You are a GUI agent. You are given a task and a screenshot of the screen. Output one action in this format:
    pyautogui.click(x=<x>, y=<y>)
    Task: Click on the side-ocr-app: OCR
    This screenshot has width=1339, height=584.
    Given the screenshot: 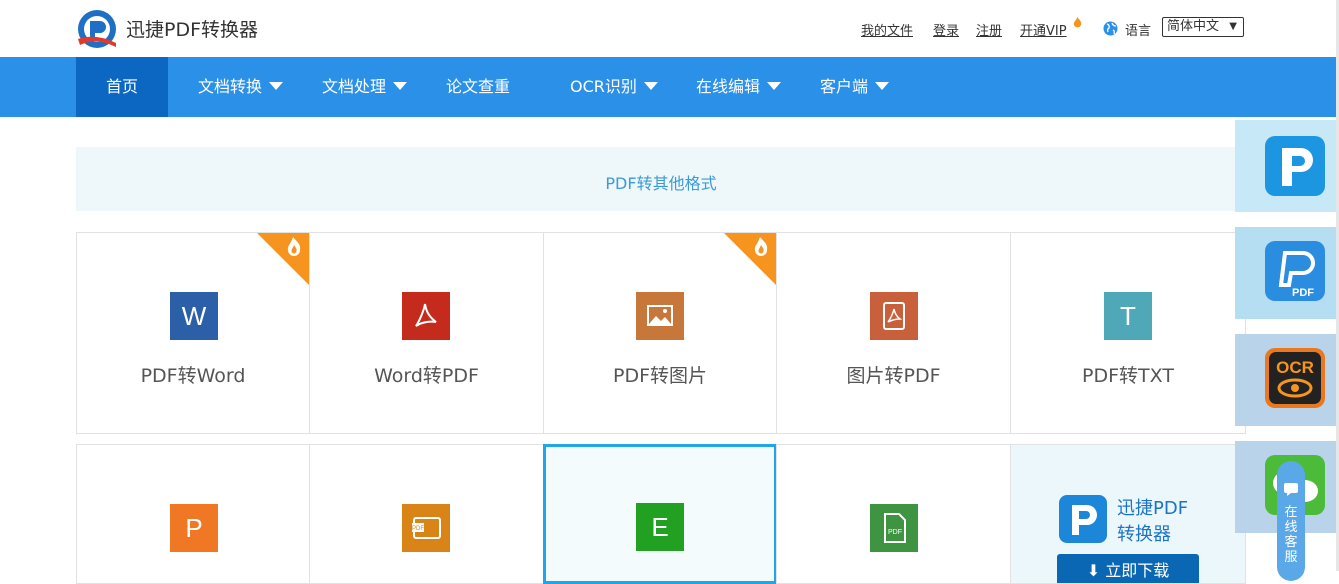 What is the action you would take?
    pyautogui.click(x=1285, y=380)
    